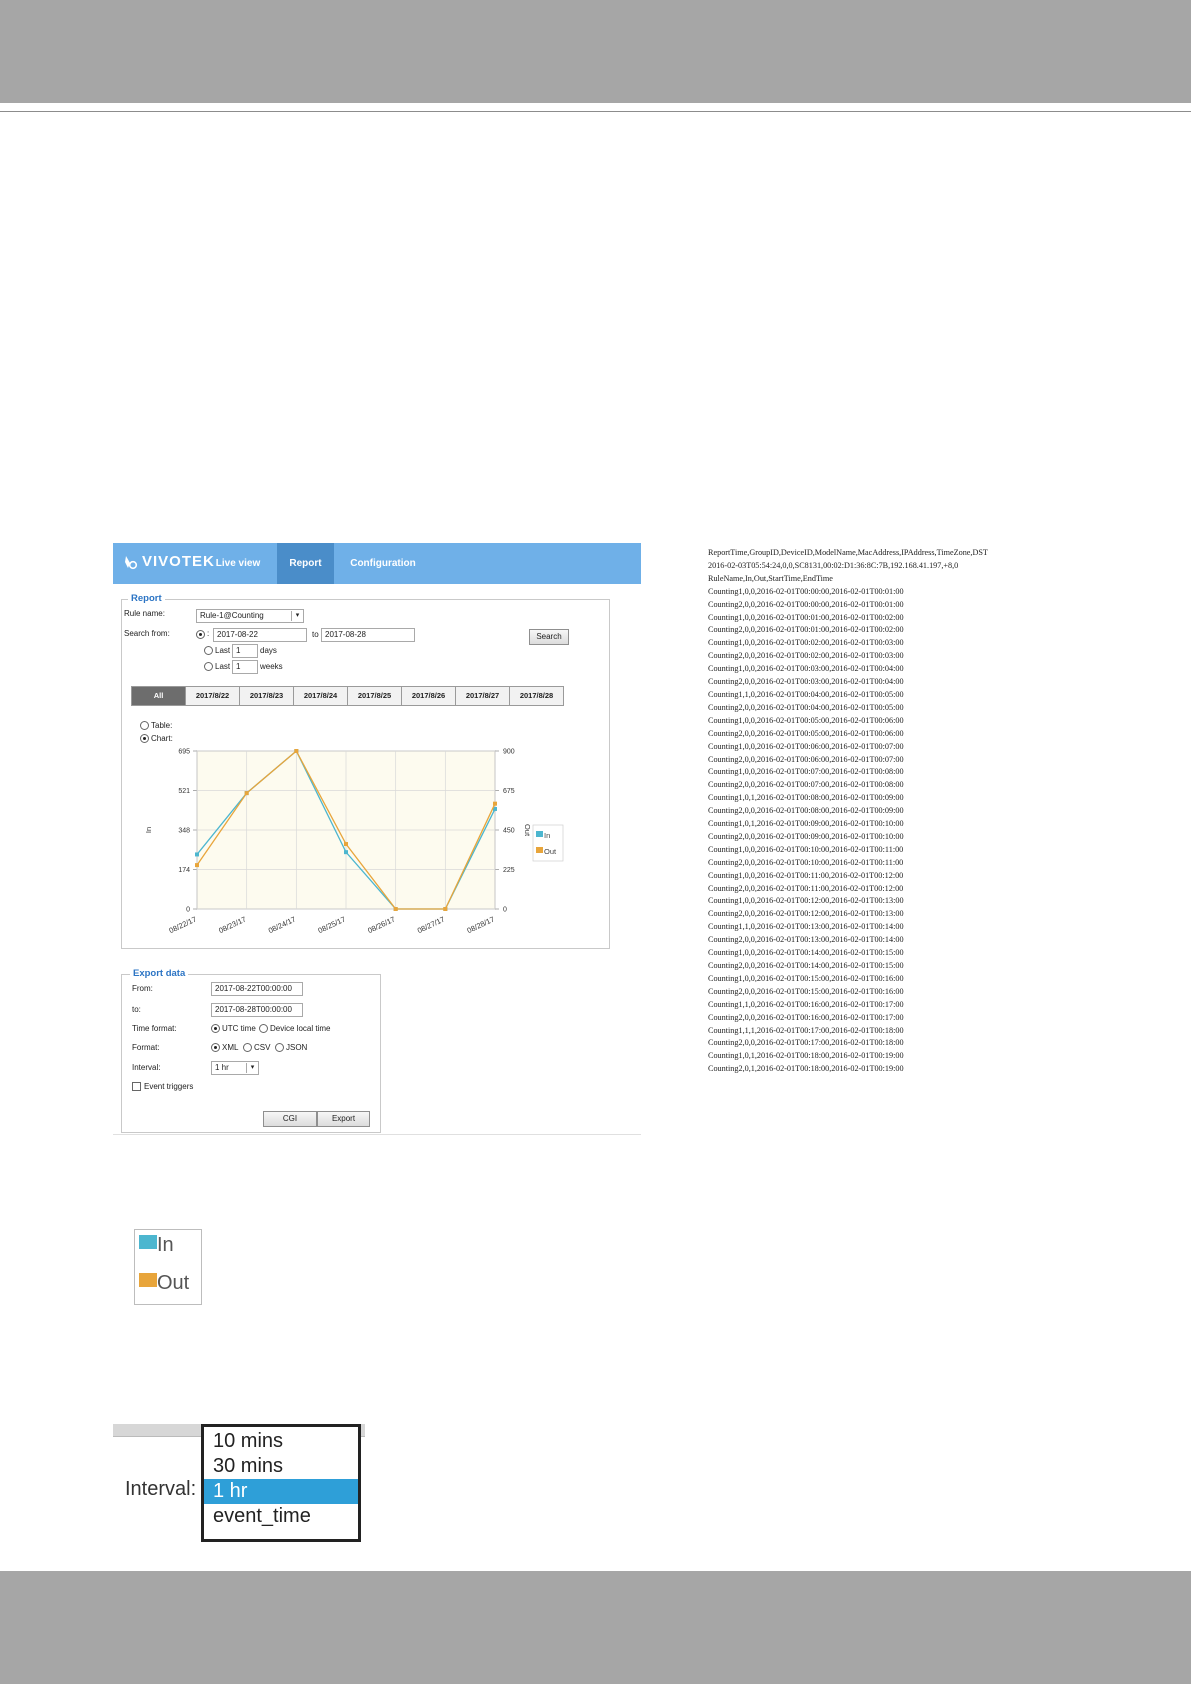 The width and height of the screenshot is (1191, 1684). I want to click on y-right-tick-label: 225, so click(509, 870).